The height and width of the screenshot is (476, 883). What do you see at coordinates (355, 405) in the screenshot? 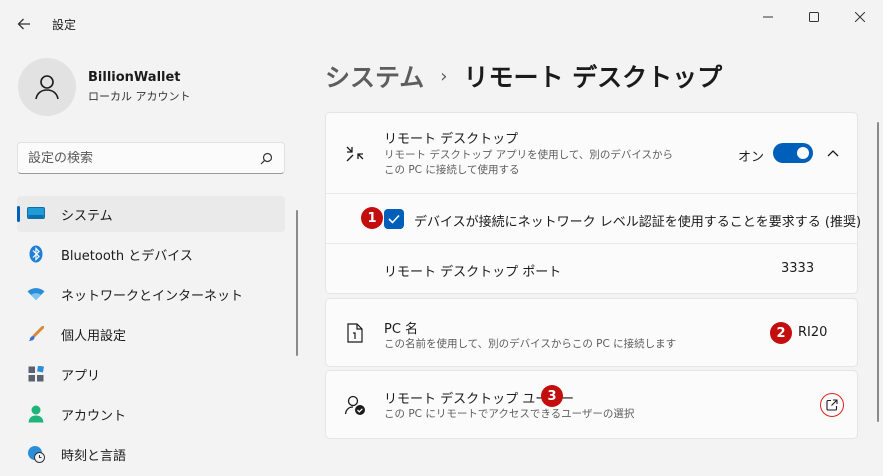
I see `user-check-icon` at bounding box center [355, 405].